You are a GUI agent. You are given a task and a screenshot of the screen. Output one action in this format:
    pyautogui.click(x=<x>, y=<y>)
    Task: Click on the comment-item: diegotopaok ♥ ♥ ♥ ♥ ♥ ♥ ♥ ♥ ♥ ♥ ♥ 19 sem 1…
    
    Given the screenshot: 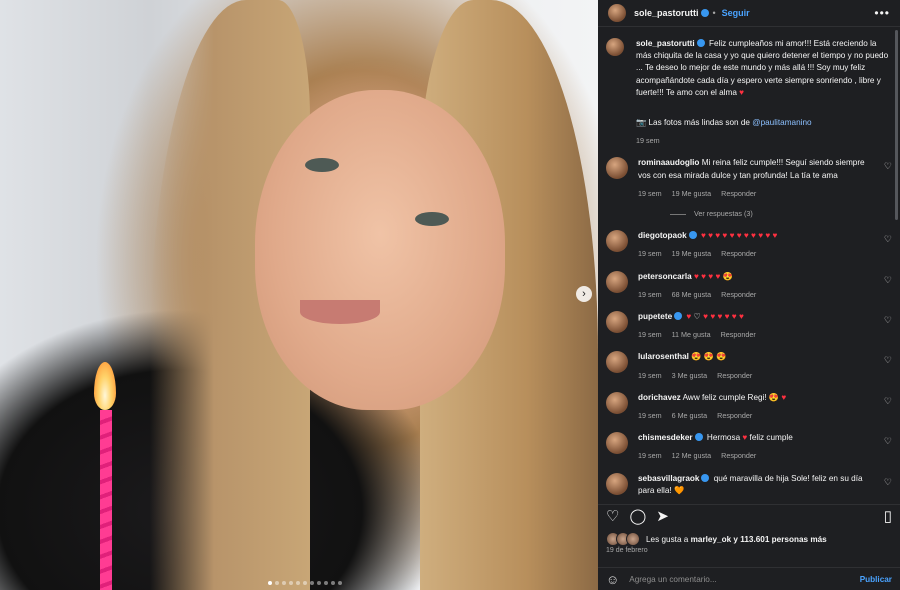 What is the action you would take?
    pyautogui.click(x=749, y=245)
    